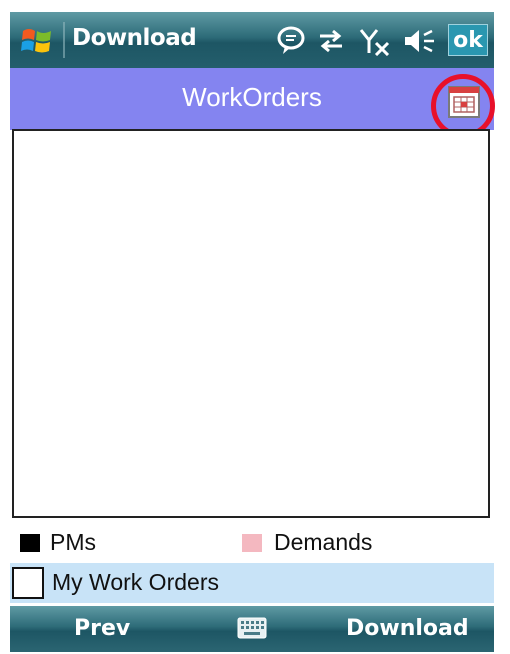  Describe the element at coordinates (64, 40) in the screenshot. I see `title-divider` at that location.